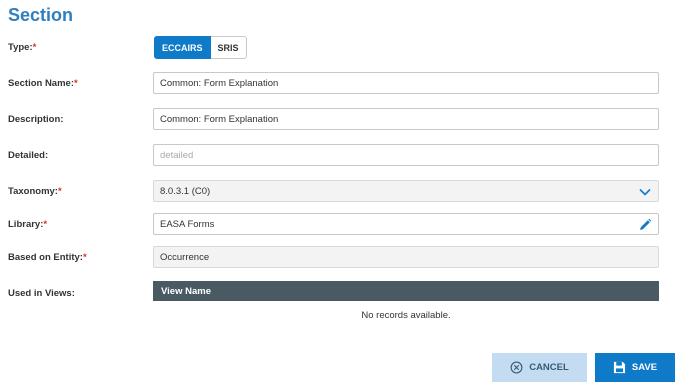 The width and height of the screenshot is (682, 388). I want to click on save-button: SAVE, so click(635, 367).